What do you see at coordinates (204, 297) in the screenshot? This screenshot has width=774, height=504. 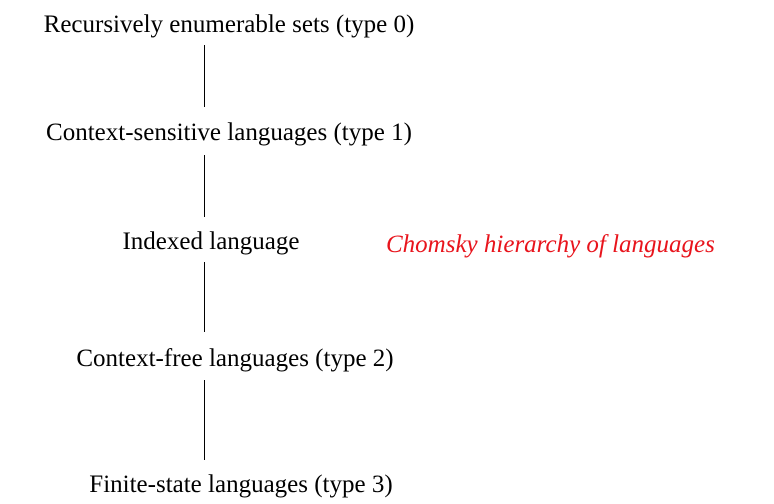 I see `edge-indexed-type2` at bounding box center [204, 297].